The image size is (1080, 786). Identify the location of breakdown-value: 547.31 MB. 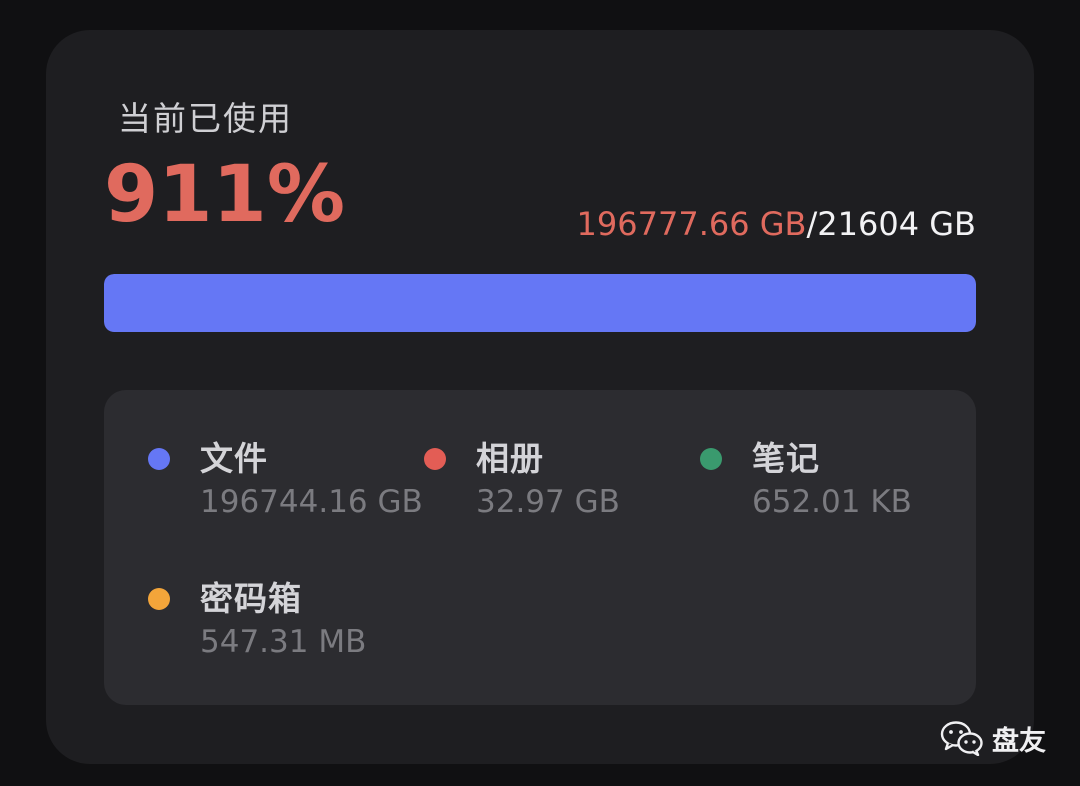
(283, 642).